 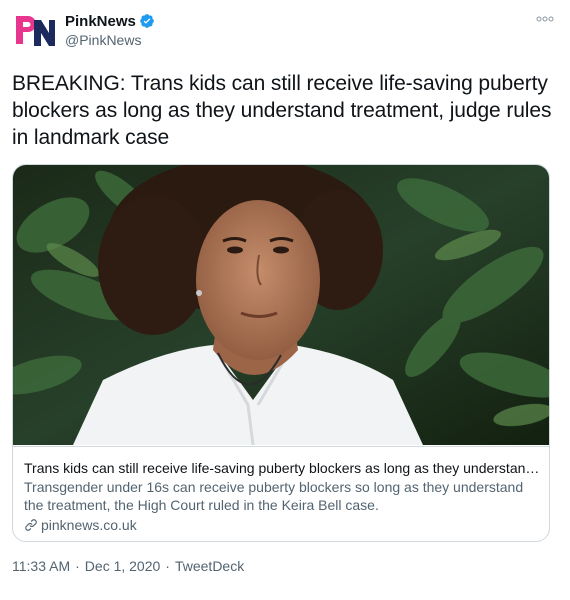 What do you see at coordinates (285, 30) in the screenshot?
I see `tweet-header: PinkNews @PinkNews` at bounding box center [285, 30].